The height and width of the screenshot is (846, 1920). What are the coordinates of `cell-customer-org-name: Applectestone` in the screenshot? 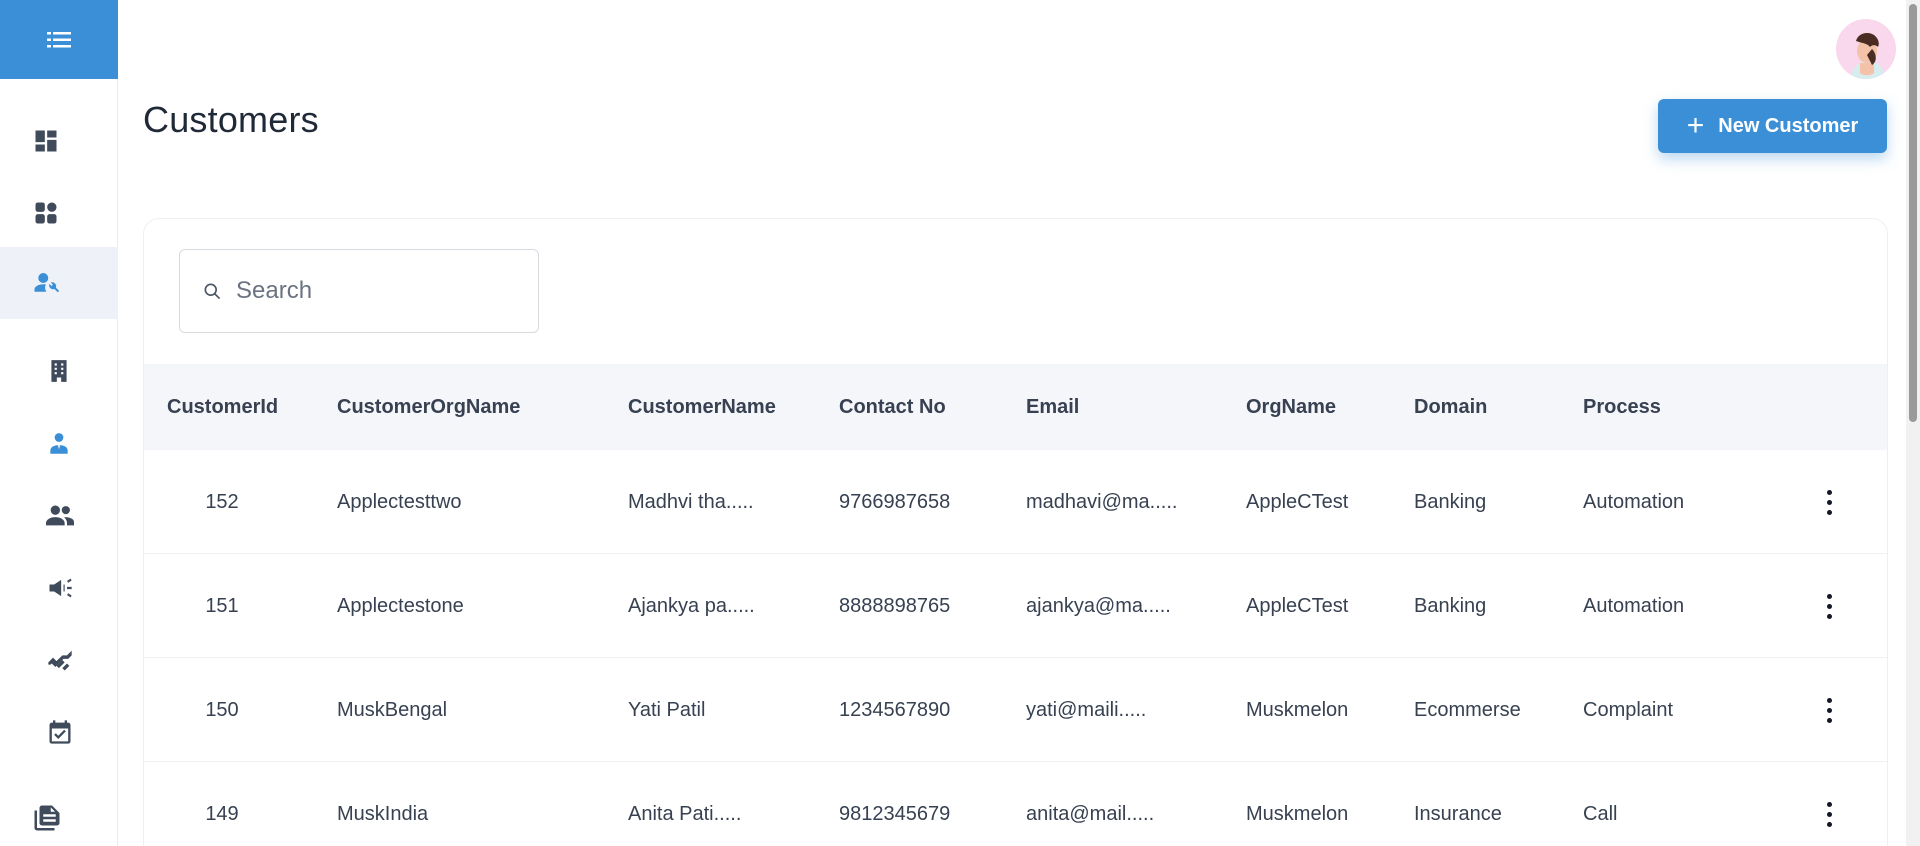 It's located at (400, 605).